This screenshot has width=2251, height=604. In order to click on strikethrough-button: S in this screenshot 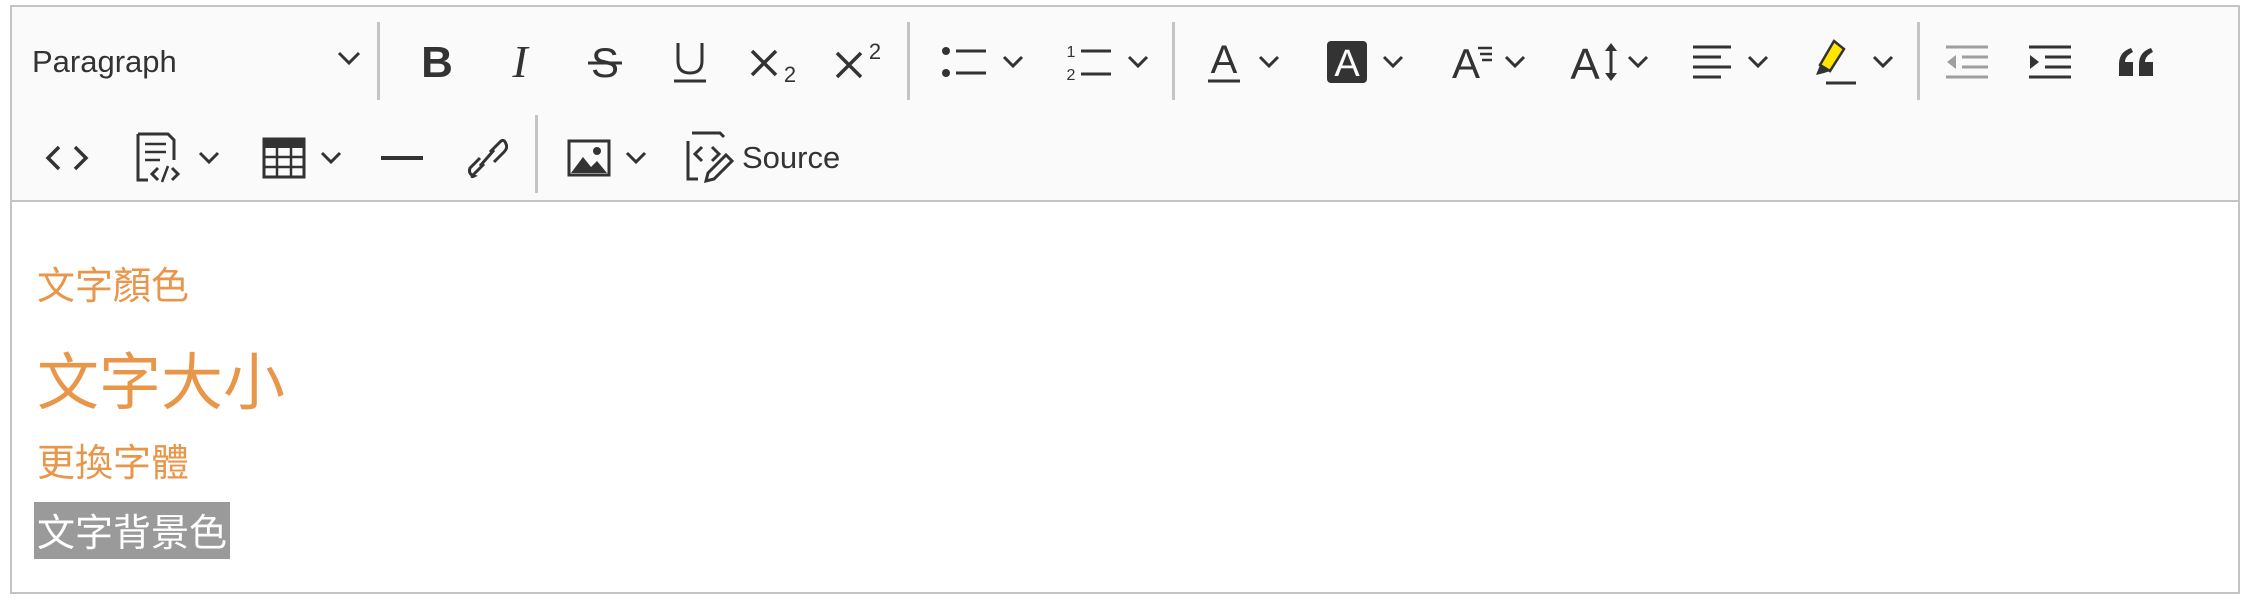, I will do `click(605, 62)`.